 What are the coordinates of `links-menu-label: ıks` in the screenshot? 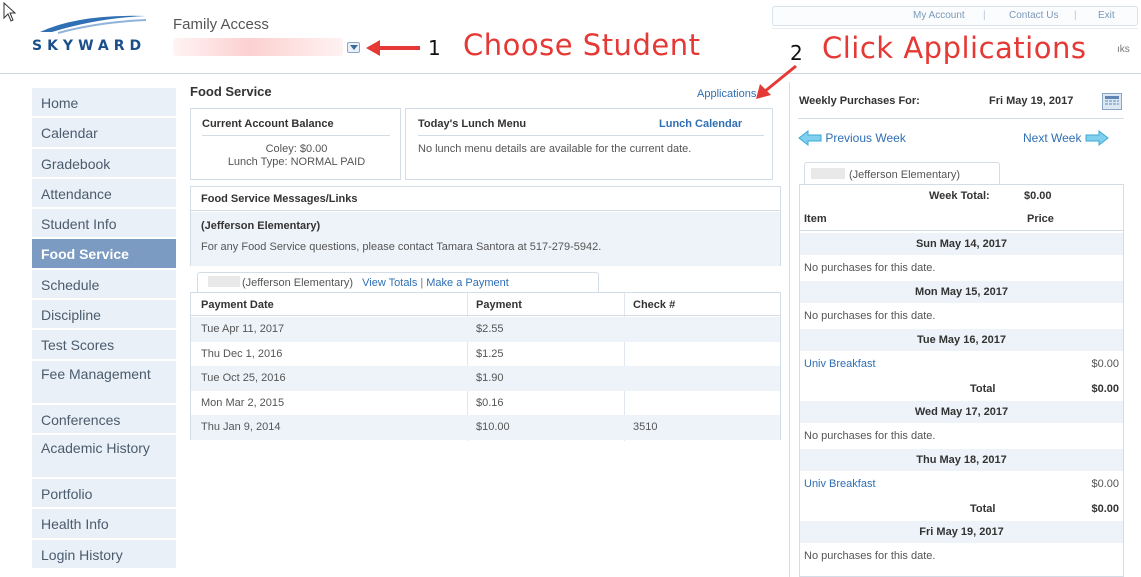 It's located at (1123, 49).